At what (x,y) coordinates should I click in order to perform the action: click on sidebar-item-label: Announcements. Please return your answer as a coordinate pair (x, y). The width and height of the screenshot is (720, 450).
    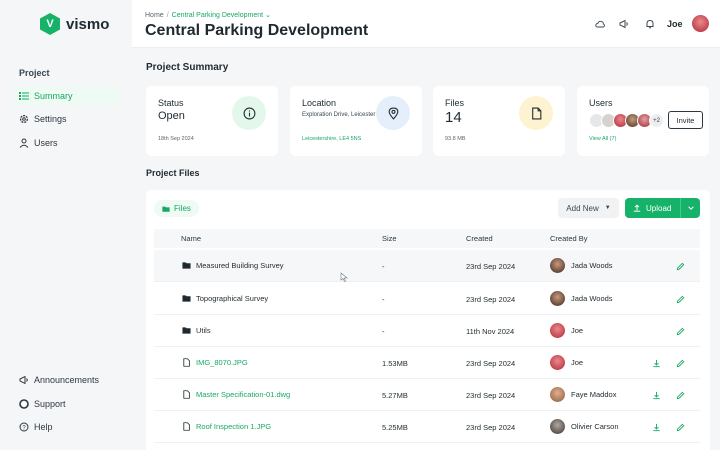
    Looking at the image, I should click on (67, 380).